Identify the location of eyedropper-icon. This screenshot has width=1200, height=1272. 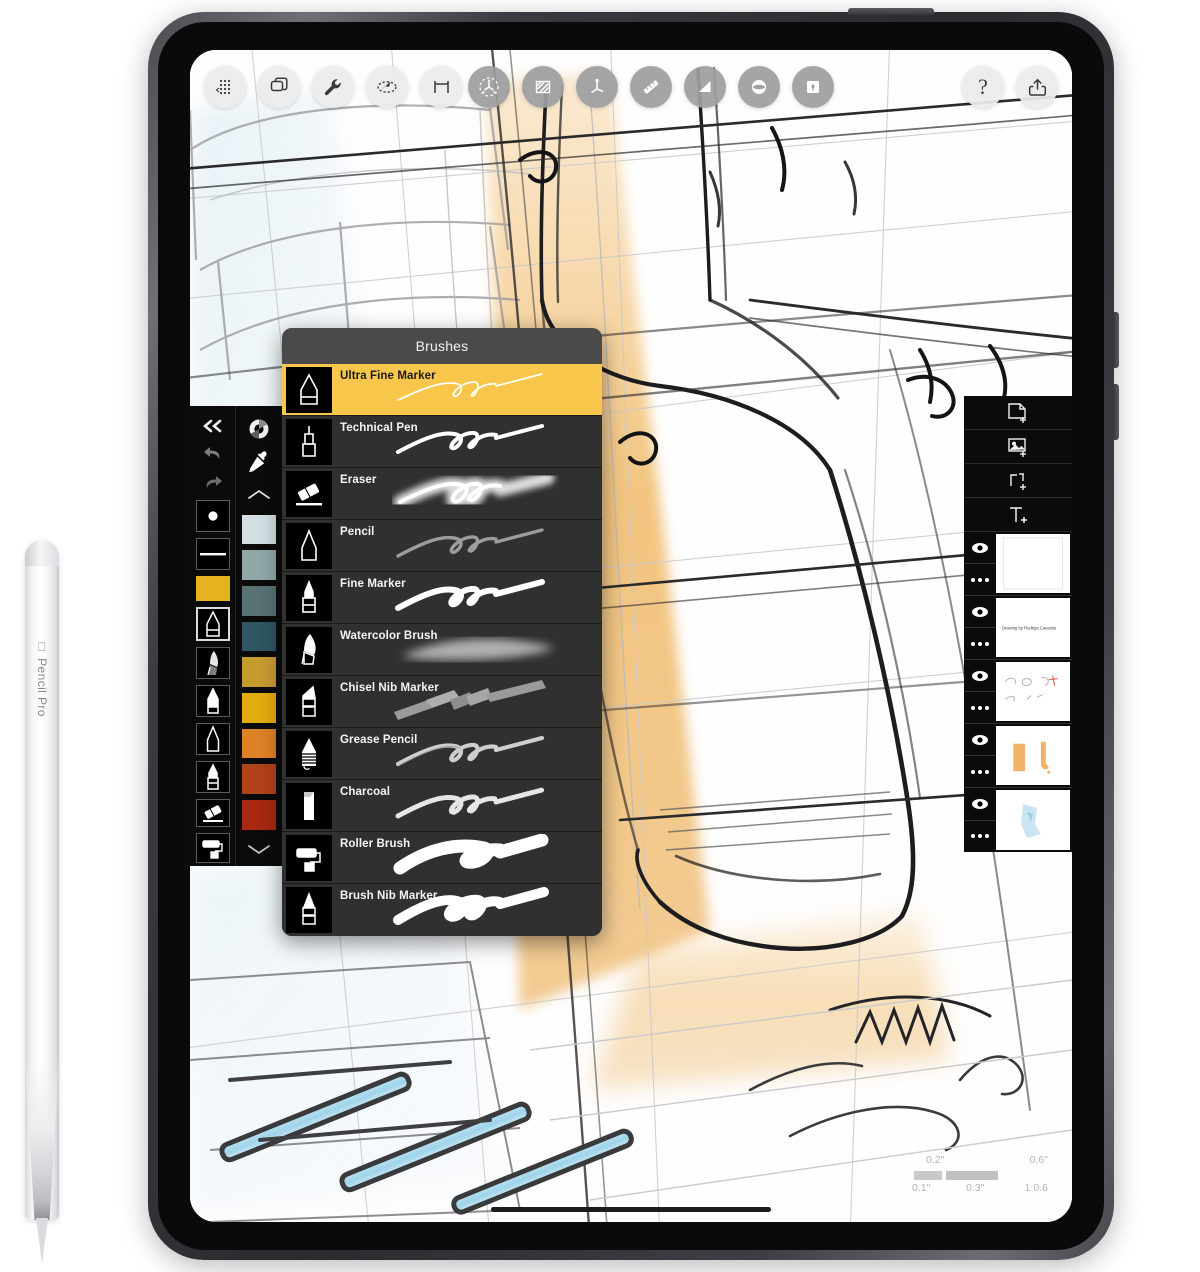
(259, 461).